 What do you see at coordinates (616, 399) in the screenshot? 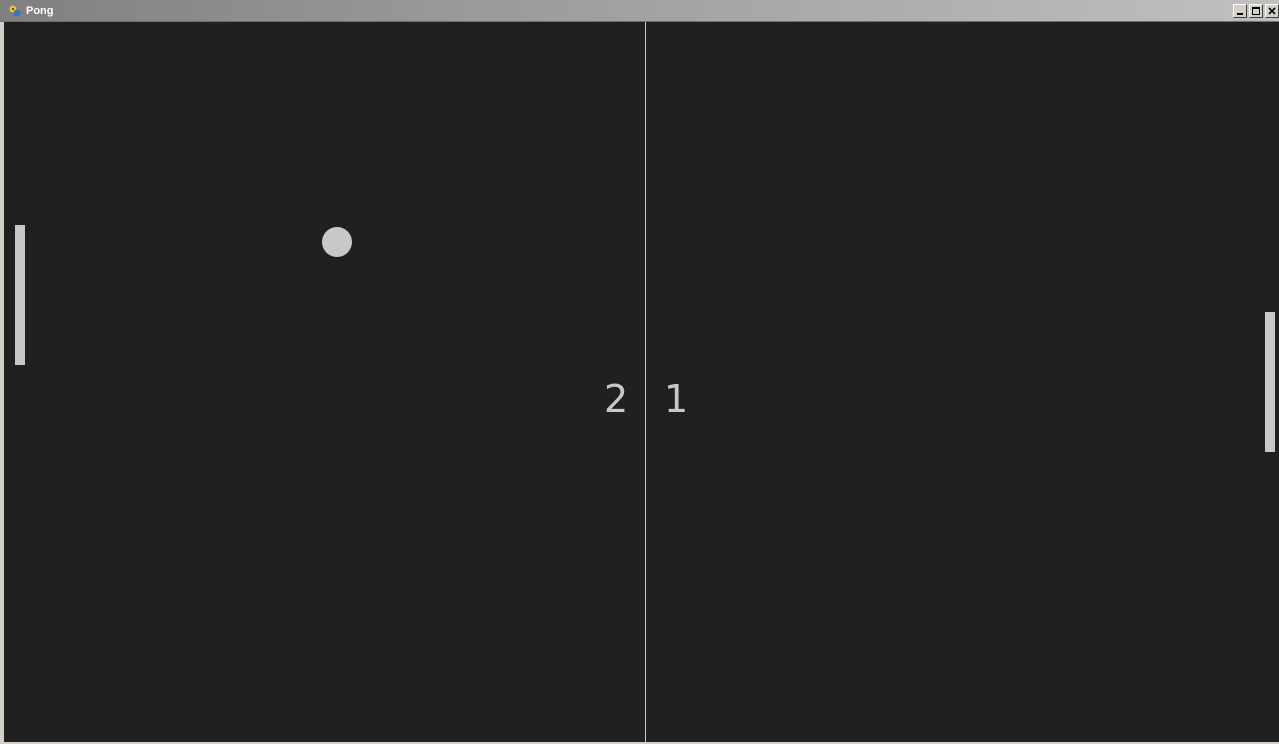
I see `left-player-score: 2` at bounding box center [616, 399].